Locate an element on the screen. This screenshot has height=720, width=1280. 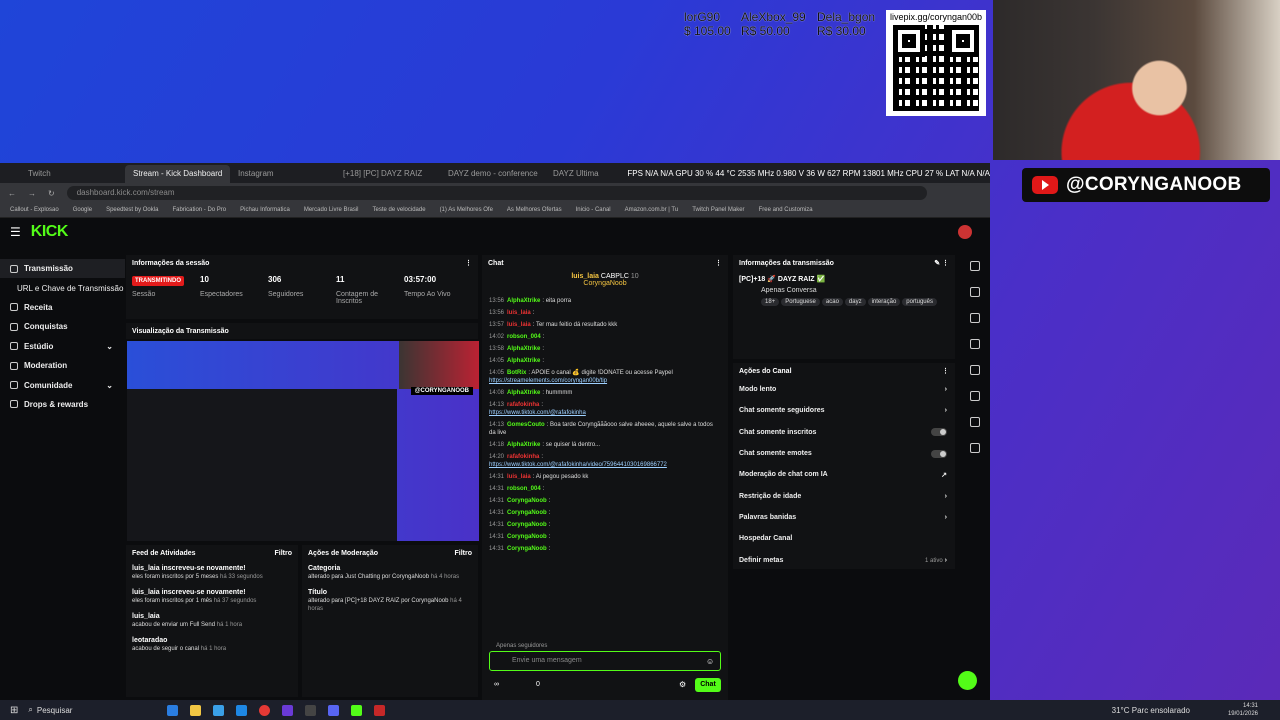
clock-time: 14:31 is located at coordinates (1243, 706).